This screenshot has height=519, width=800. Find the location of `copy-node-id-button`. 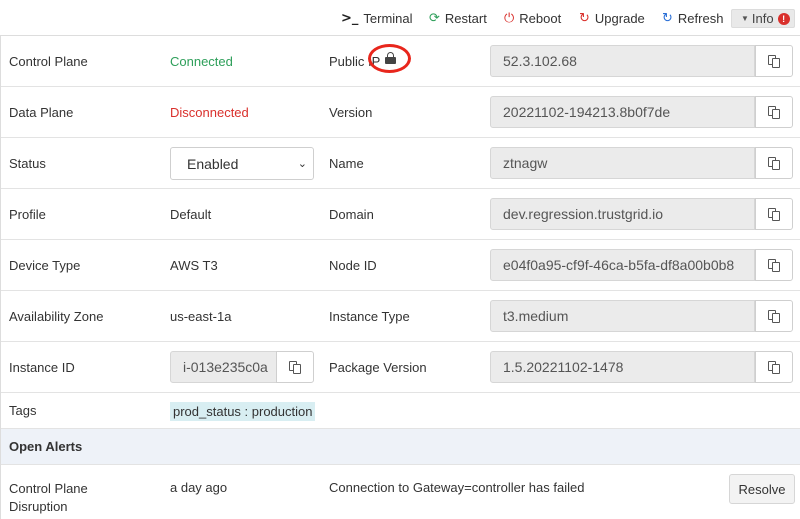

copy-node-id-button is located at coordinates (774, 265).